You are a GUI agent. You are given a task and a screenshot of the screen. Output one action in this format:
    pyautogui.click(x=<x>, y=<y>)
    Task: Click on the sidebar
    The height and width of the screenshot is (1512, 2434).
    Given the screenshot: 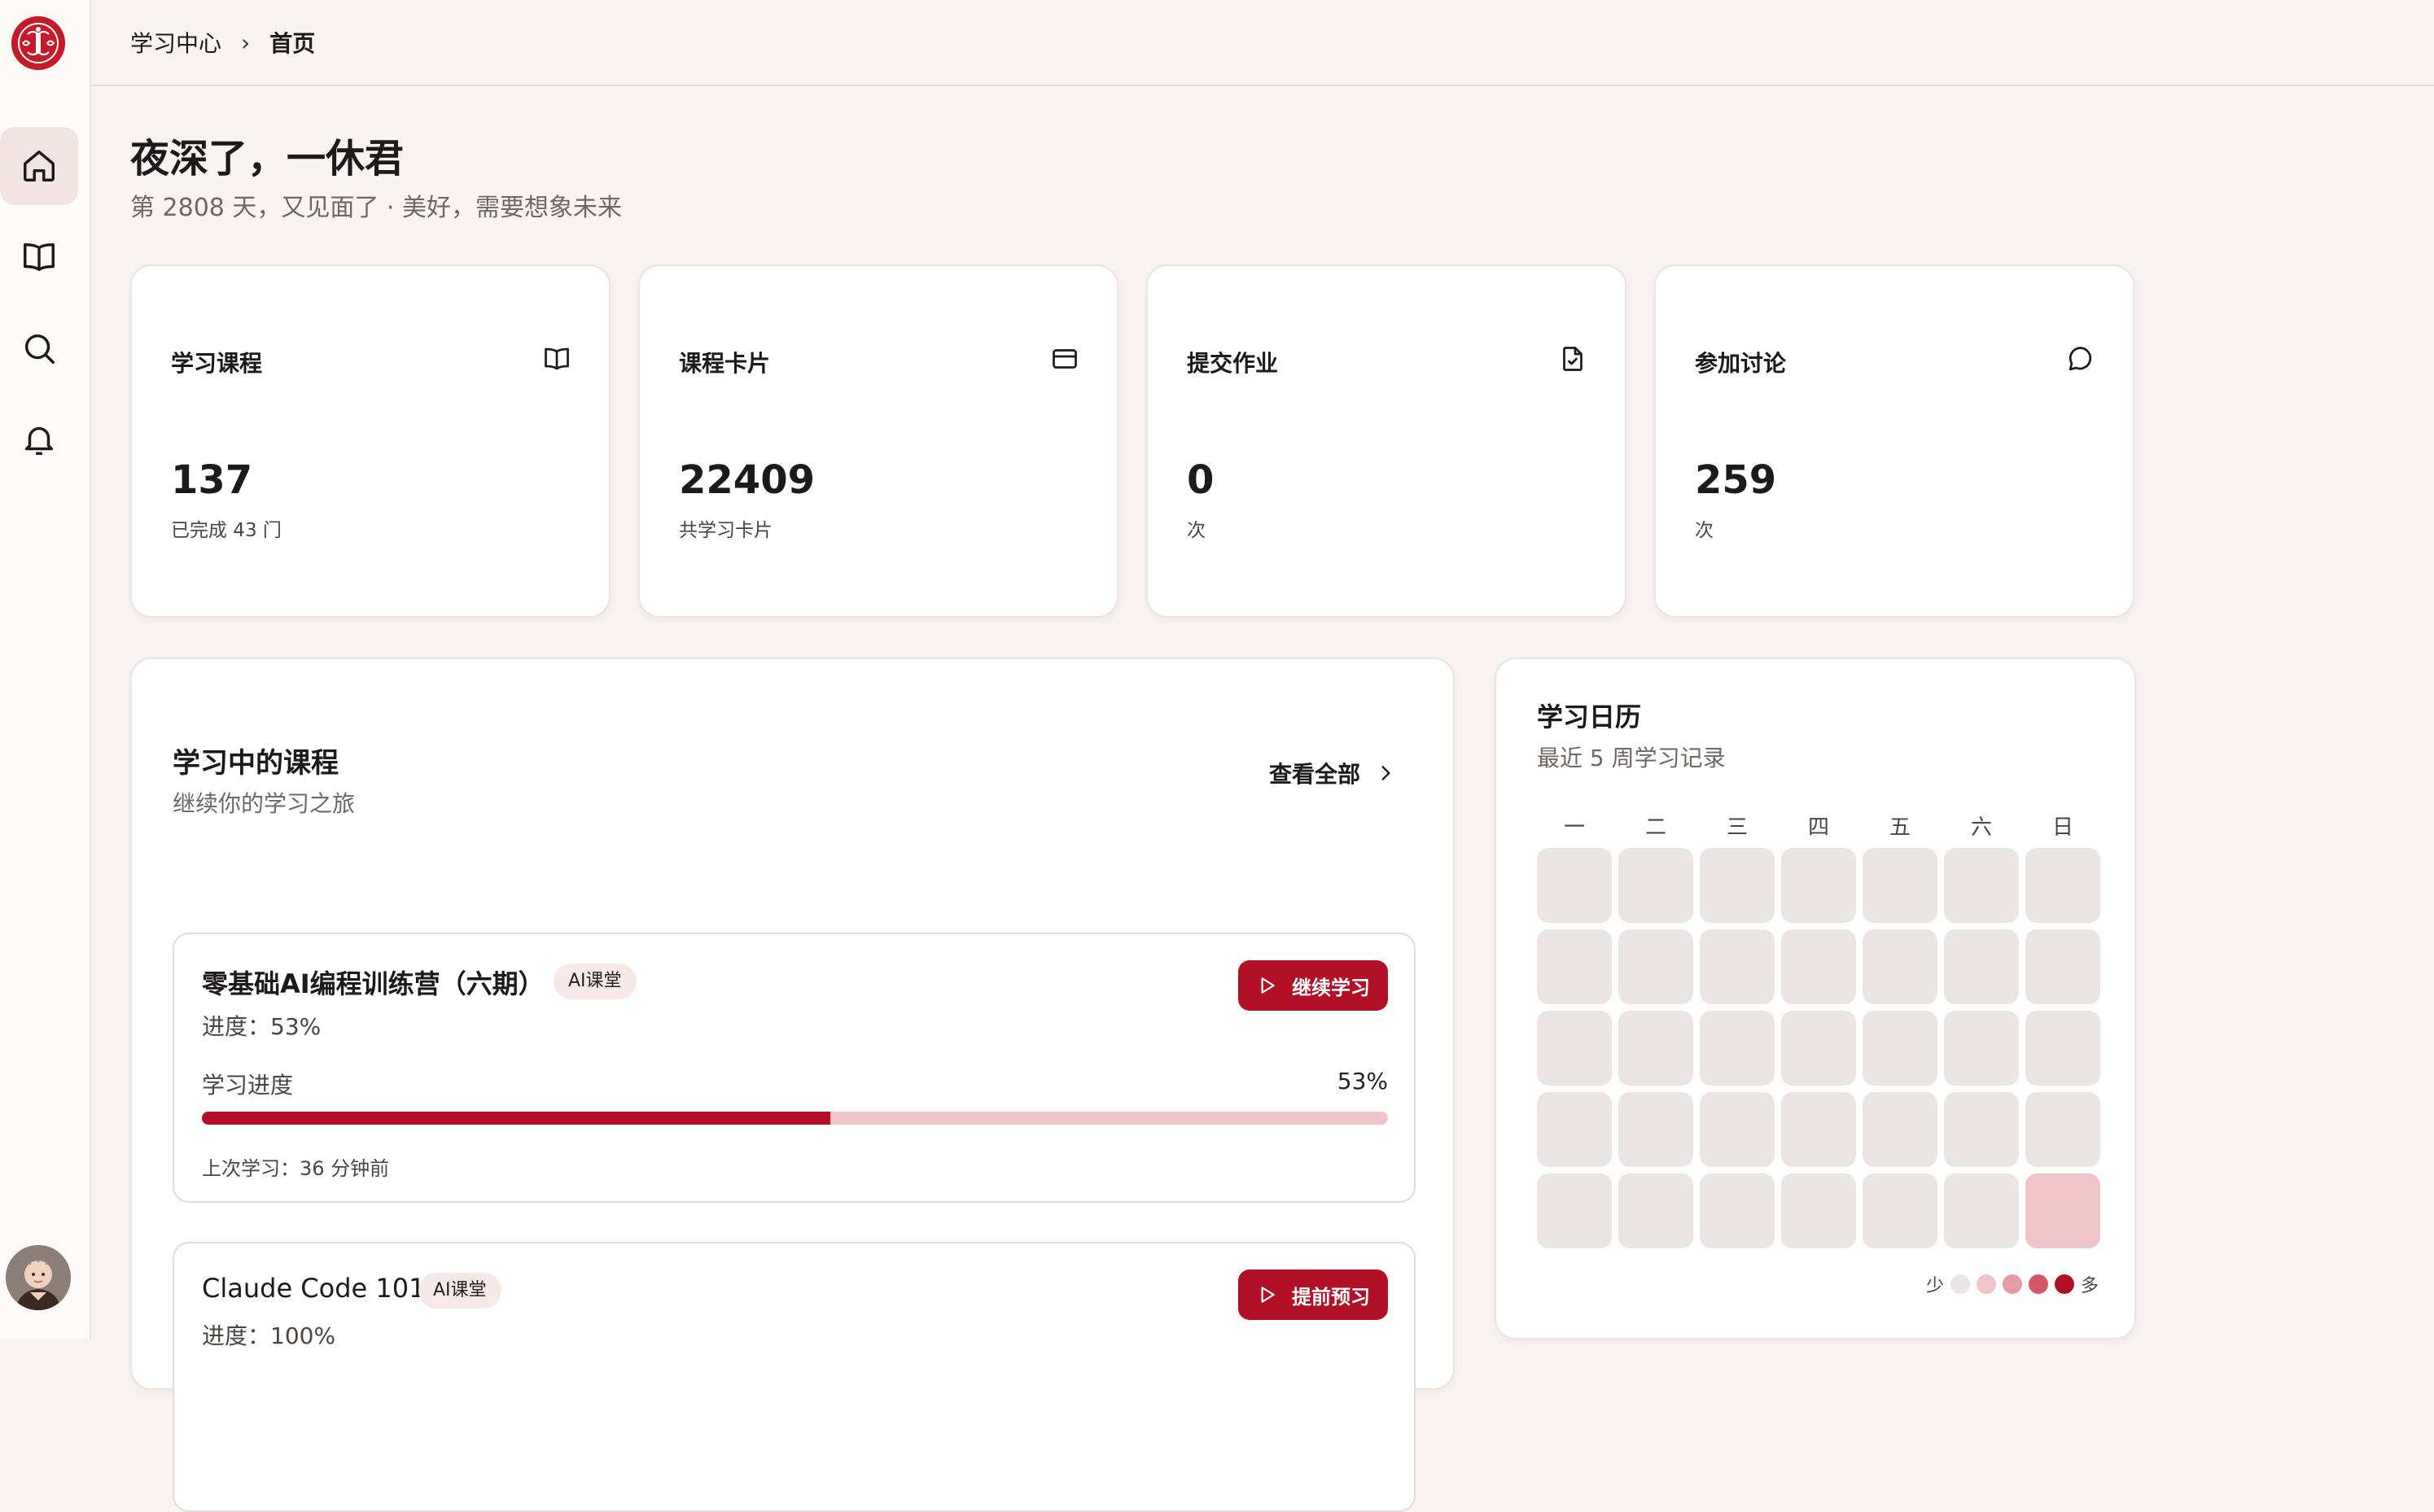 What is the action you would take?
    pyautogui.click(x=45, y=669)
    